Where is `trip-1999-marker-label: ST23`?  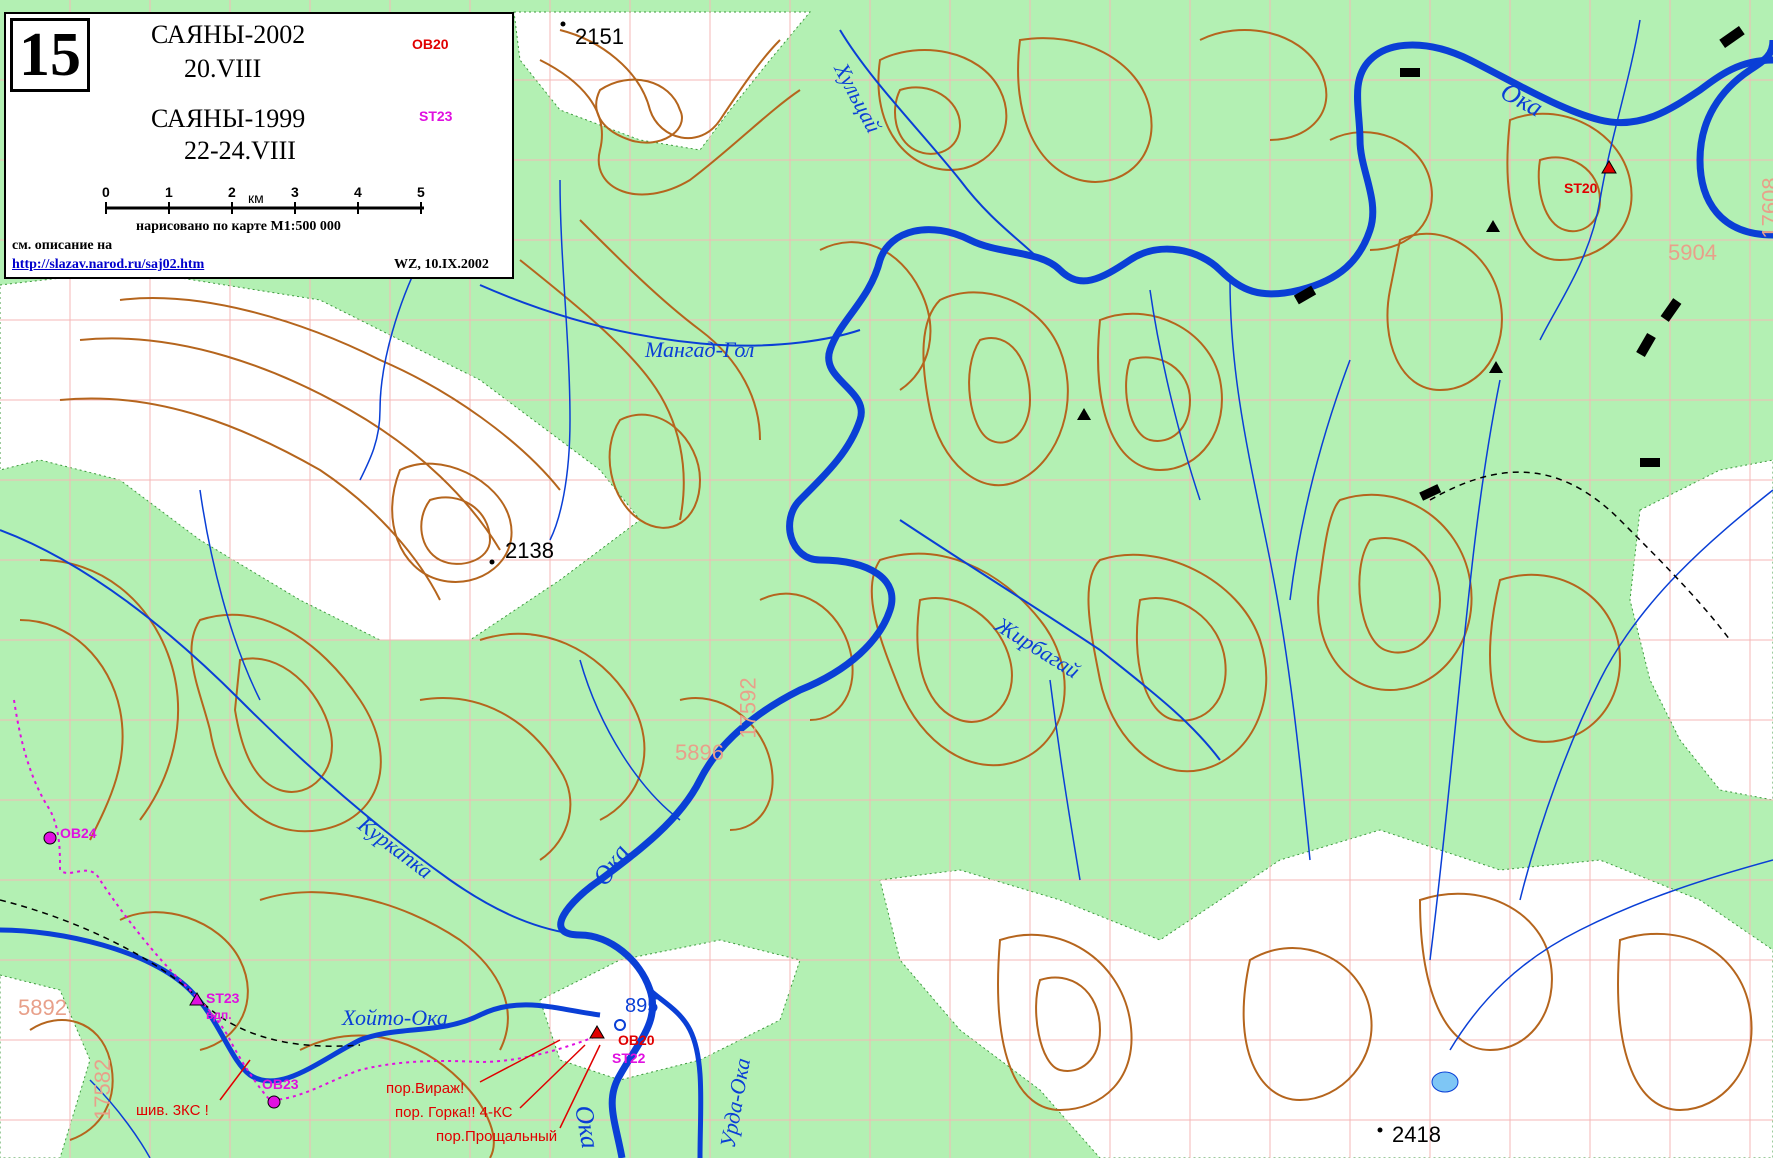
trip-1999-marker-label: ST23 is located at coordinates (436, 116).